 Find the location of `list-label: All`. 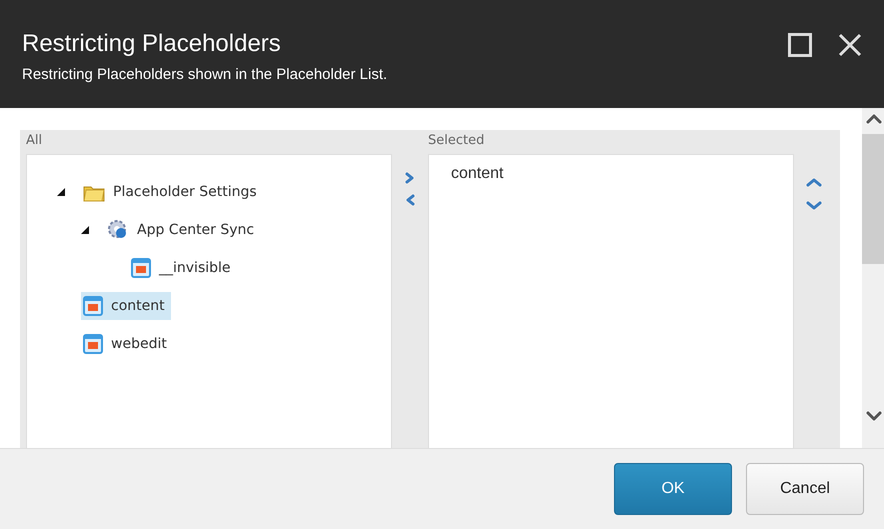

list-label: All is located at coordinates (34, 141).